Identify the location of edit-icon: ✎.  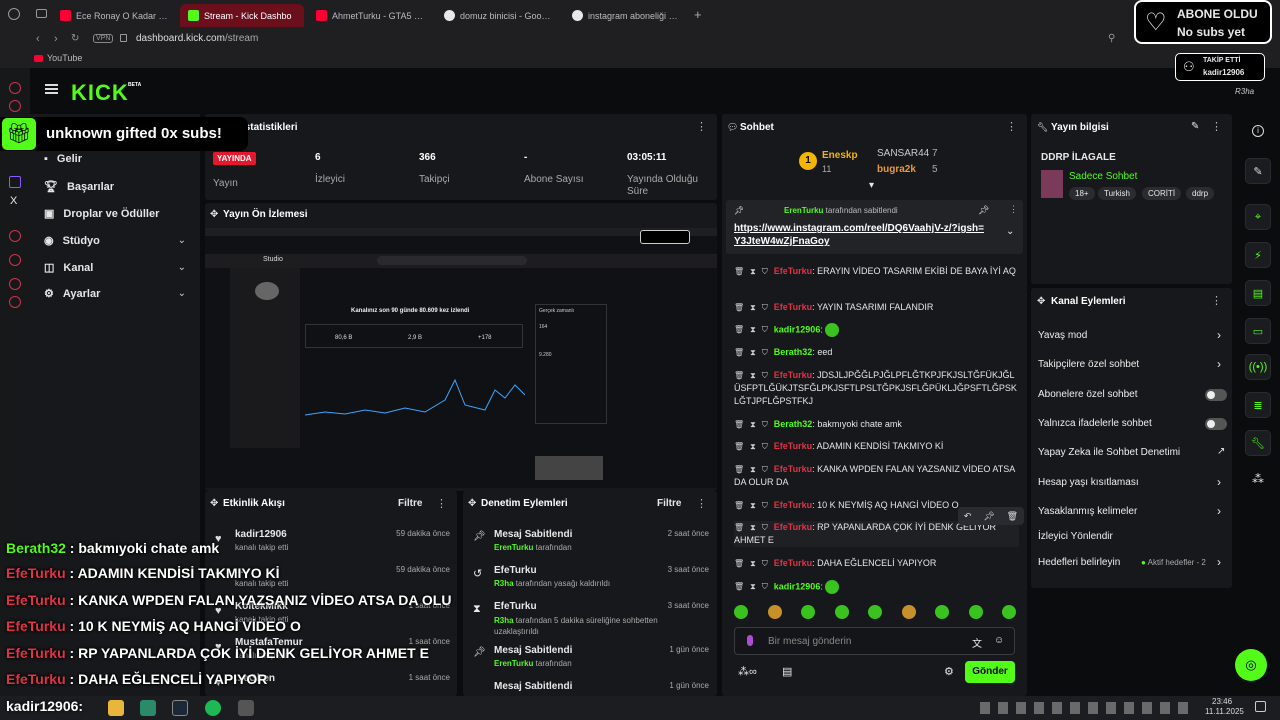
(1195, 126).